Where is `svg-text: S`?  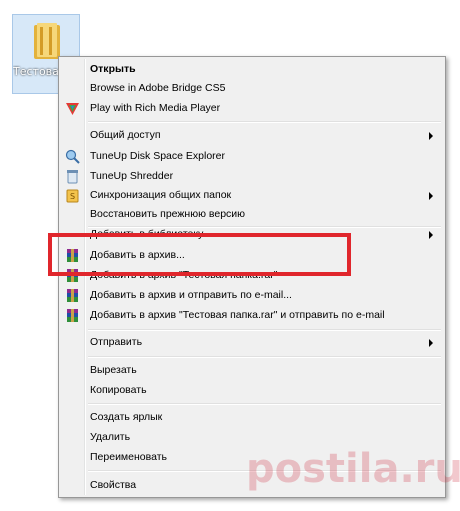
svg-text: S is located at coordinates (72, 196).